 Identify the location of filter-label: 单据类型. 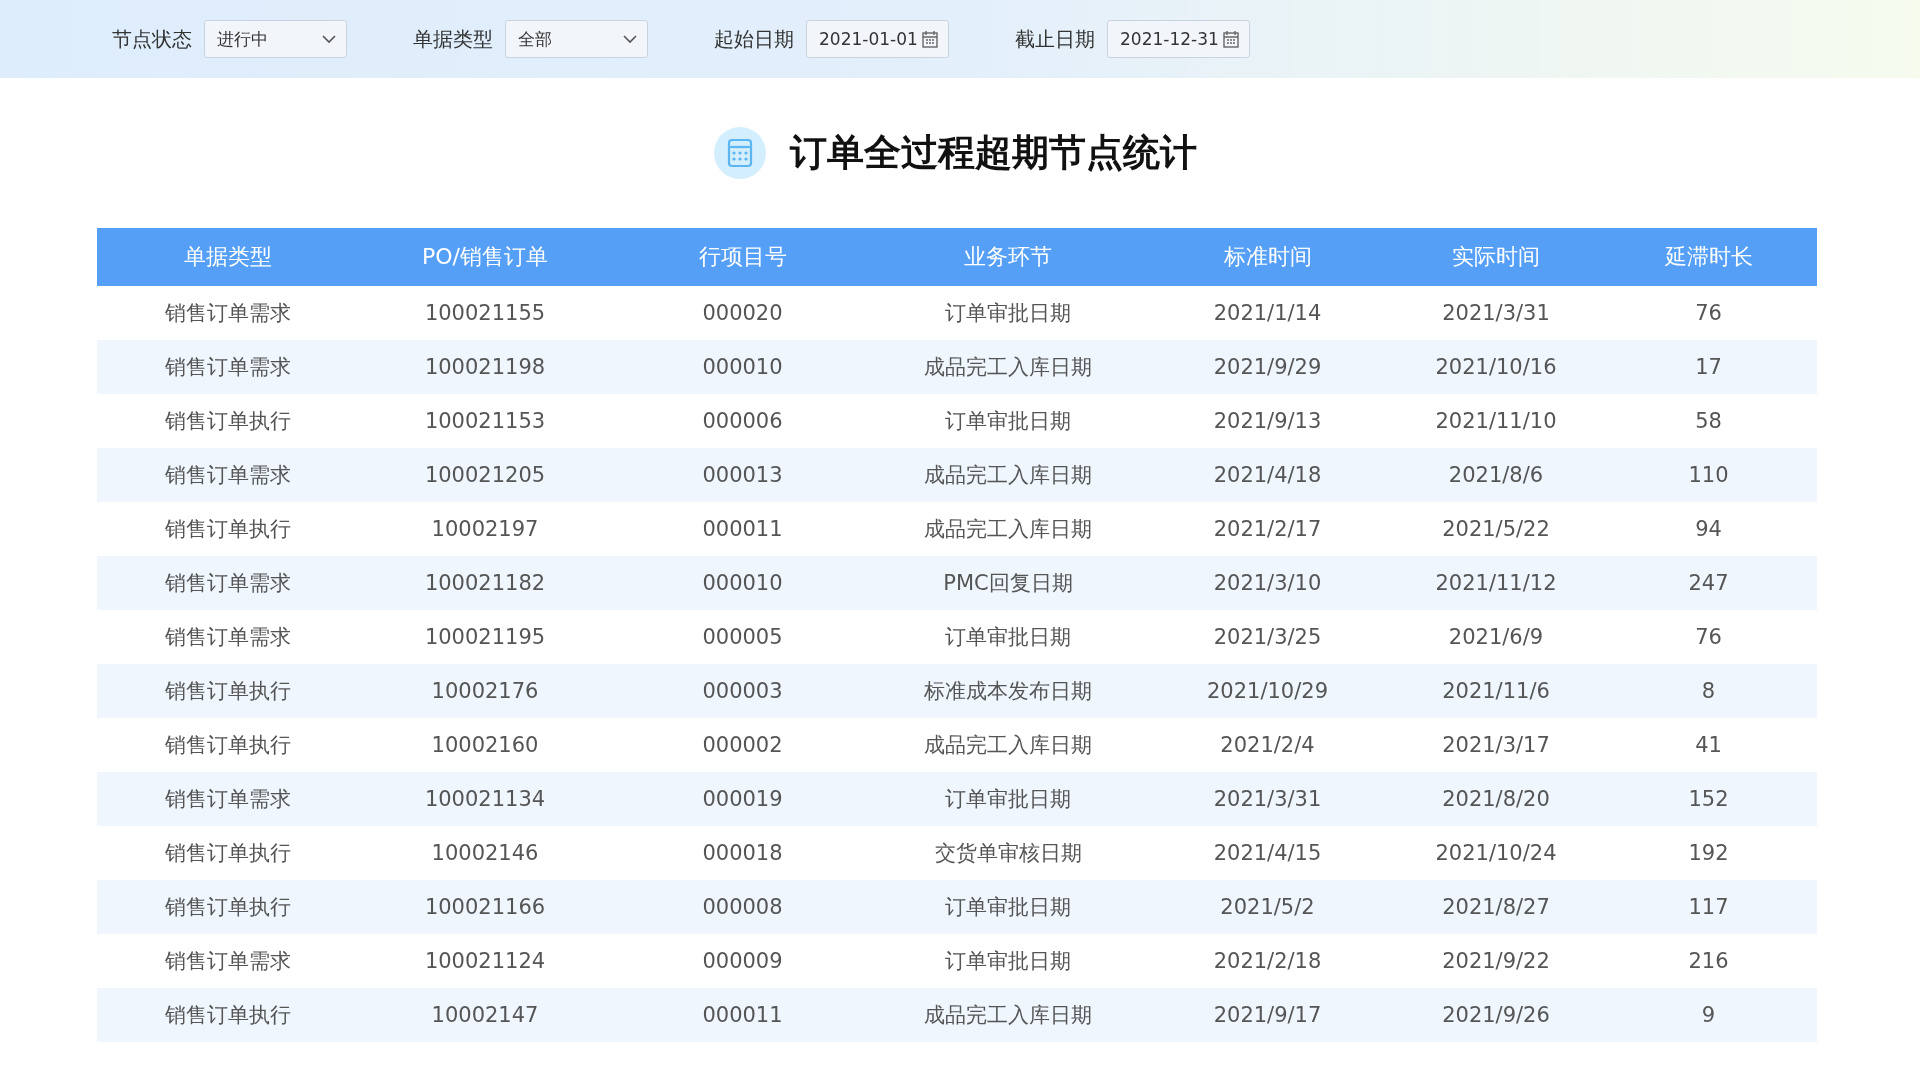
(453, 39).